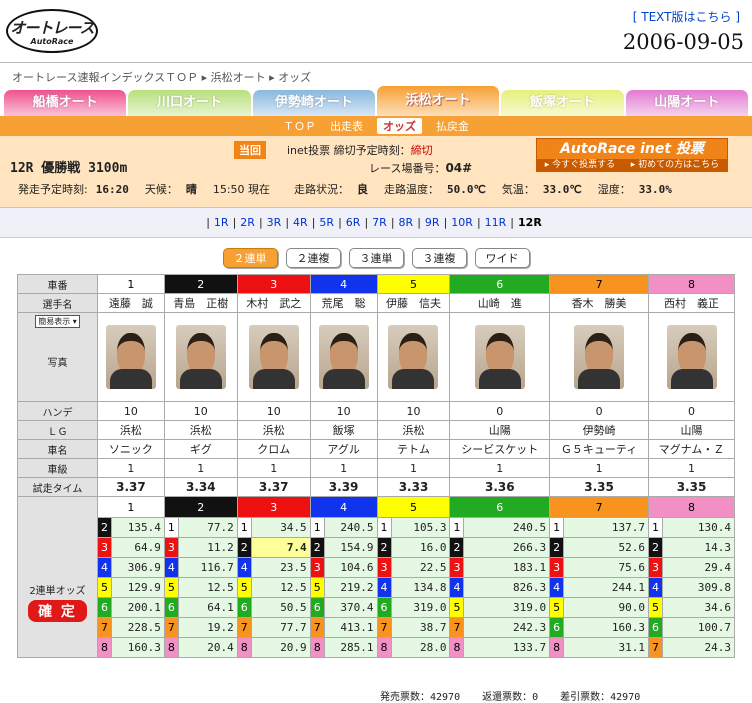 The image size is (752, 703). I want to click on odds-cell: 8 20.9, so click(273, 647).